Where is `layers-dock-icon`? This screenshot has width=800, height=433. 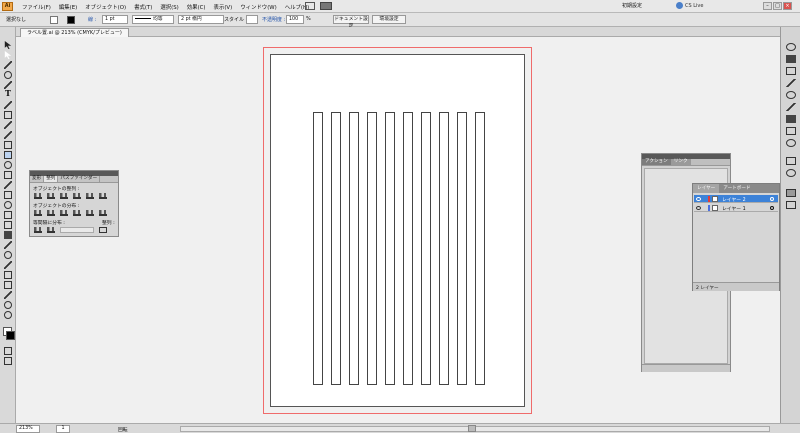
layers-dock-icon is located at coordinates (791, 193).